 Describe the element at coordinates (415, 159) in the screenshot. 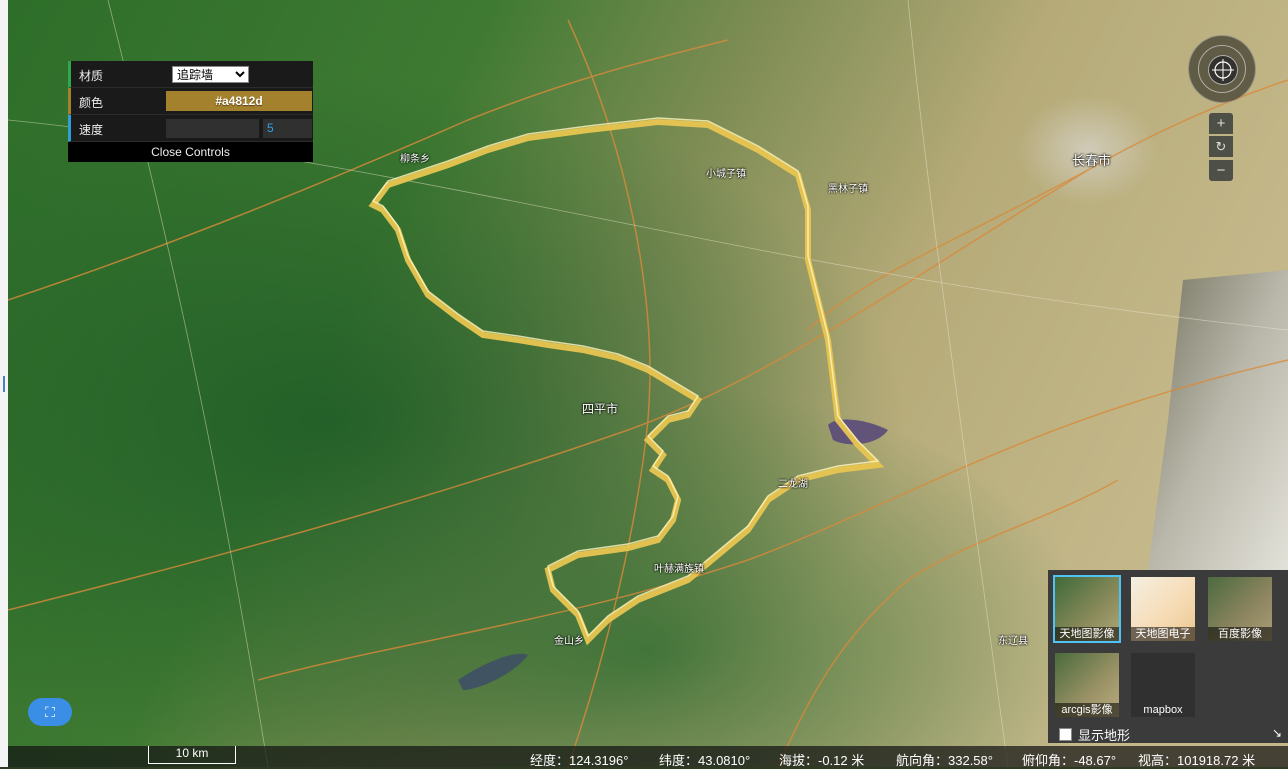

I see `map-label-liutiao: 柳条乡` at that location.